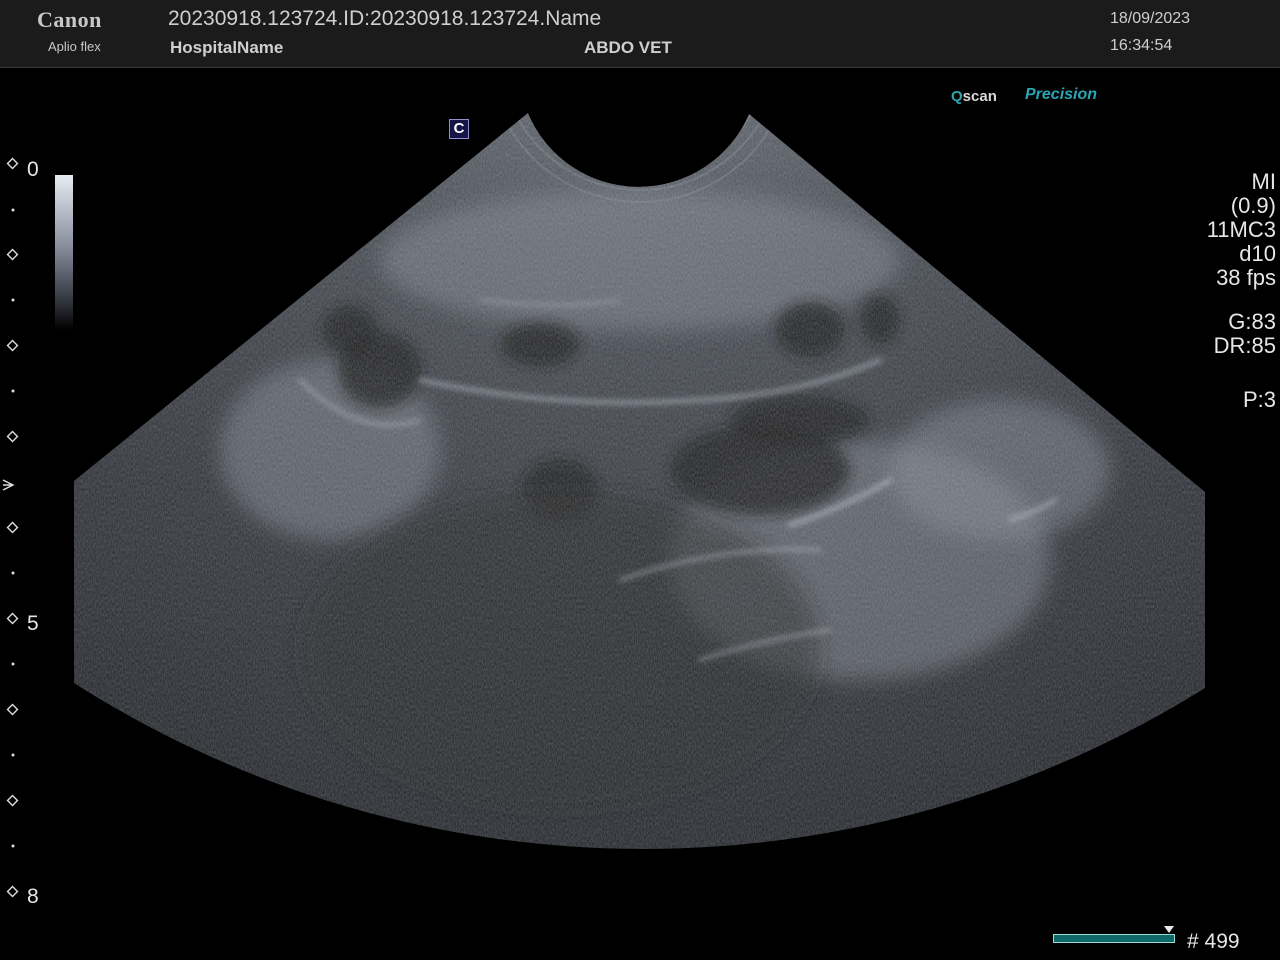  I want to click on depth-setting: d10, so click(1257, 253).